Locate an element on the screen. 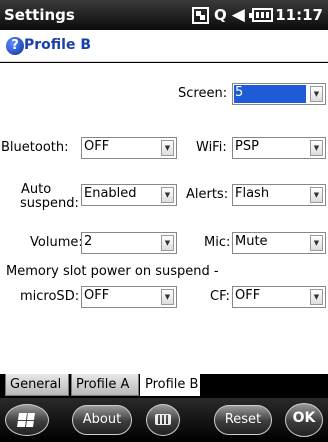  about-button-label: About is located at coordinates (102, 419).